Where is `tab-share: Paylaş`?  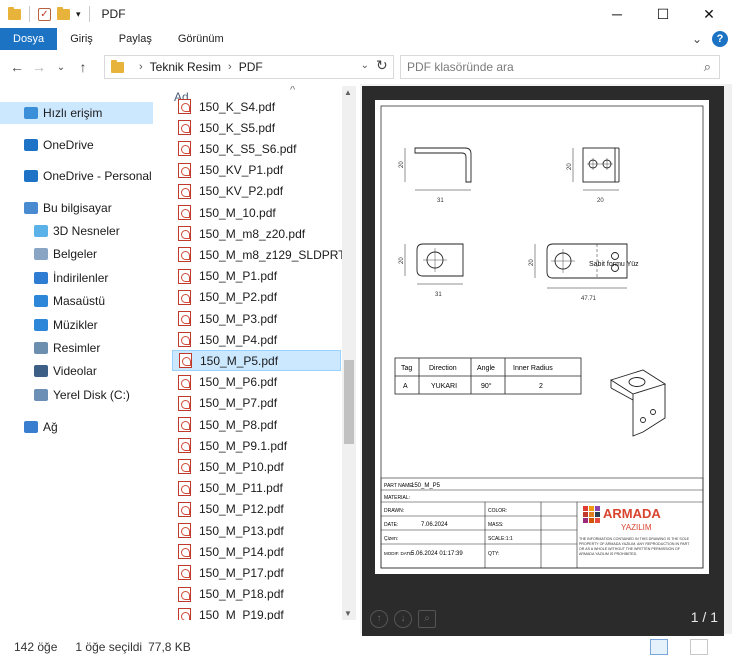 tab-share: Paylaş is located at coordinates (135, 39).